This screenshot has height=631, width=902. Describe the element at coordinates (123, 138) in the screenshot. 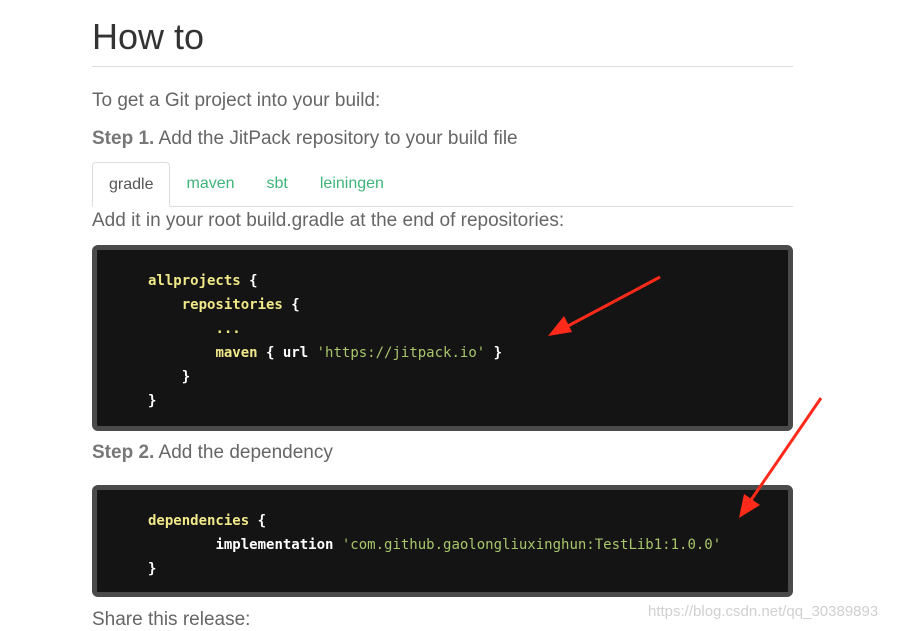

I see `step-1-label: Step 1.` at that location.